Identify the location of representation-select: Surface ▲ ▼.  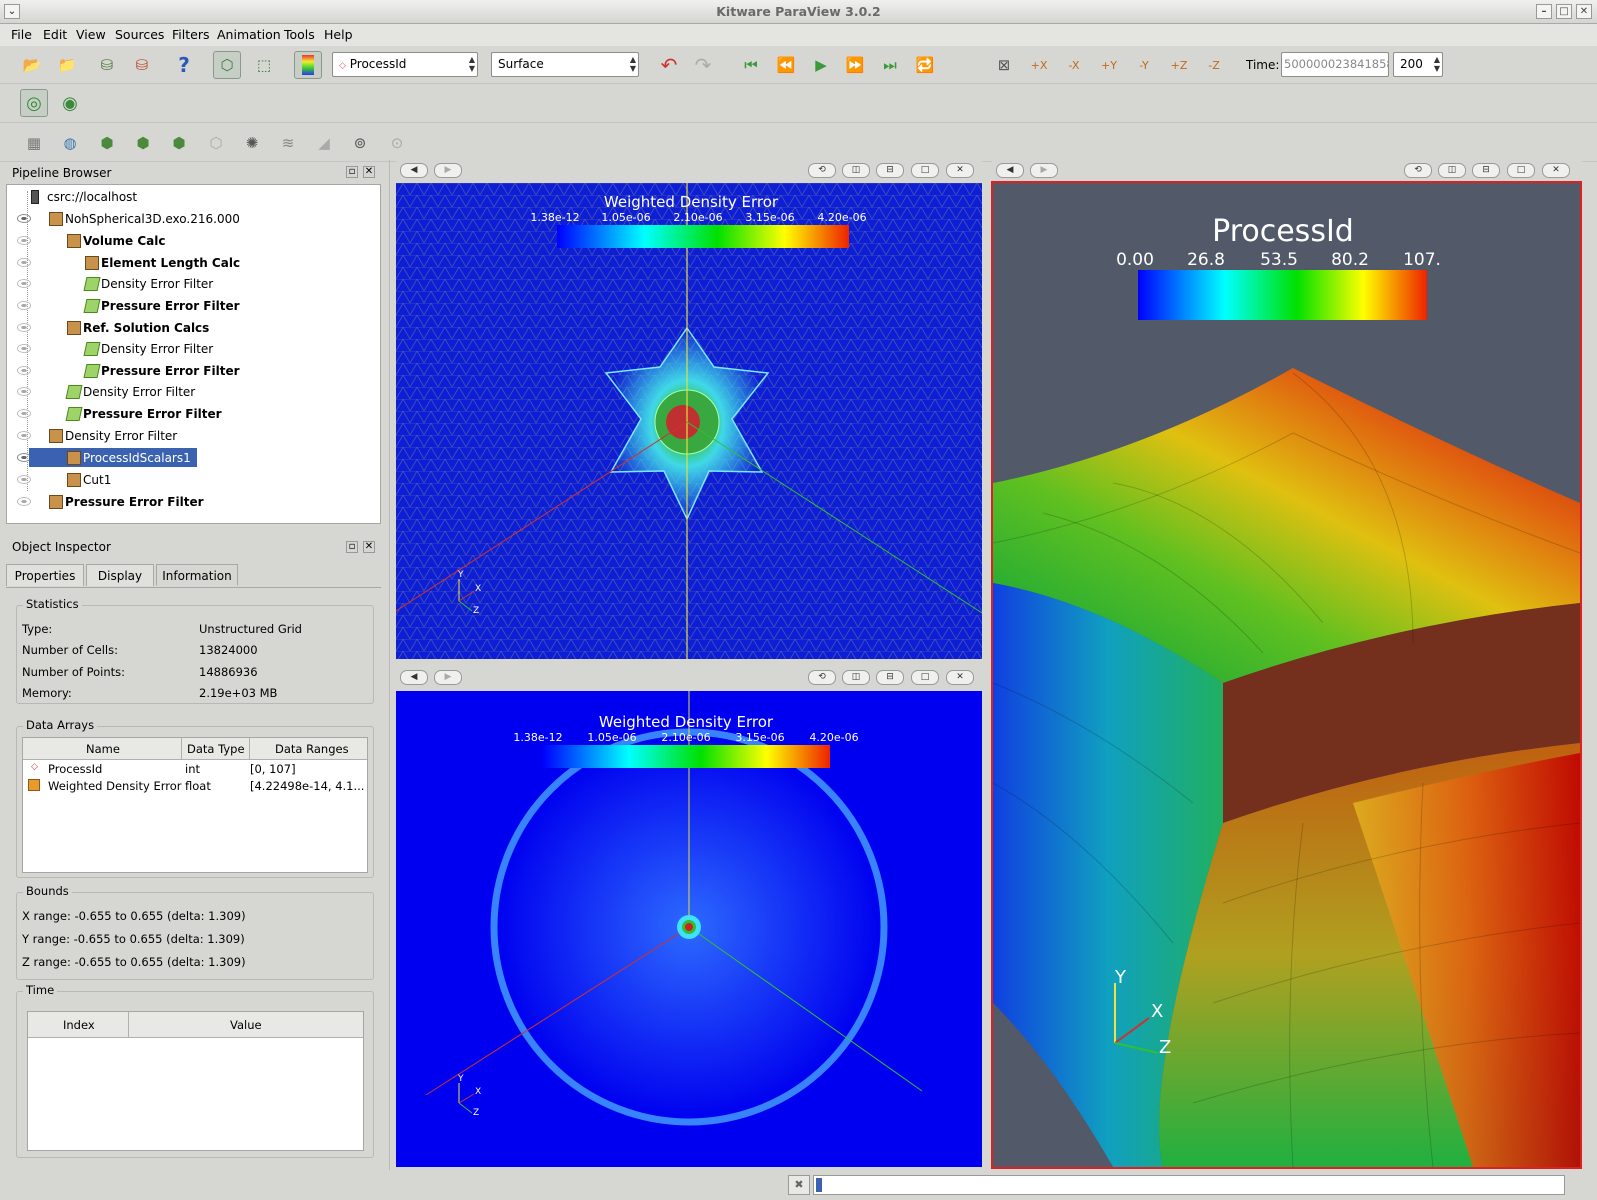
(565, 64).